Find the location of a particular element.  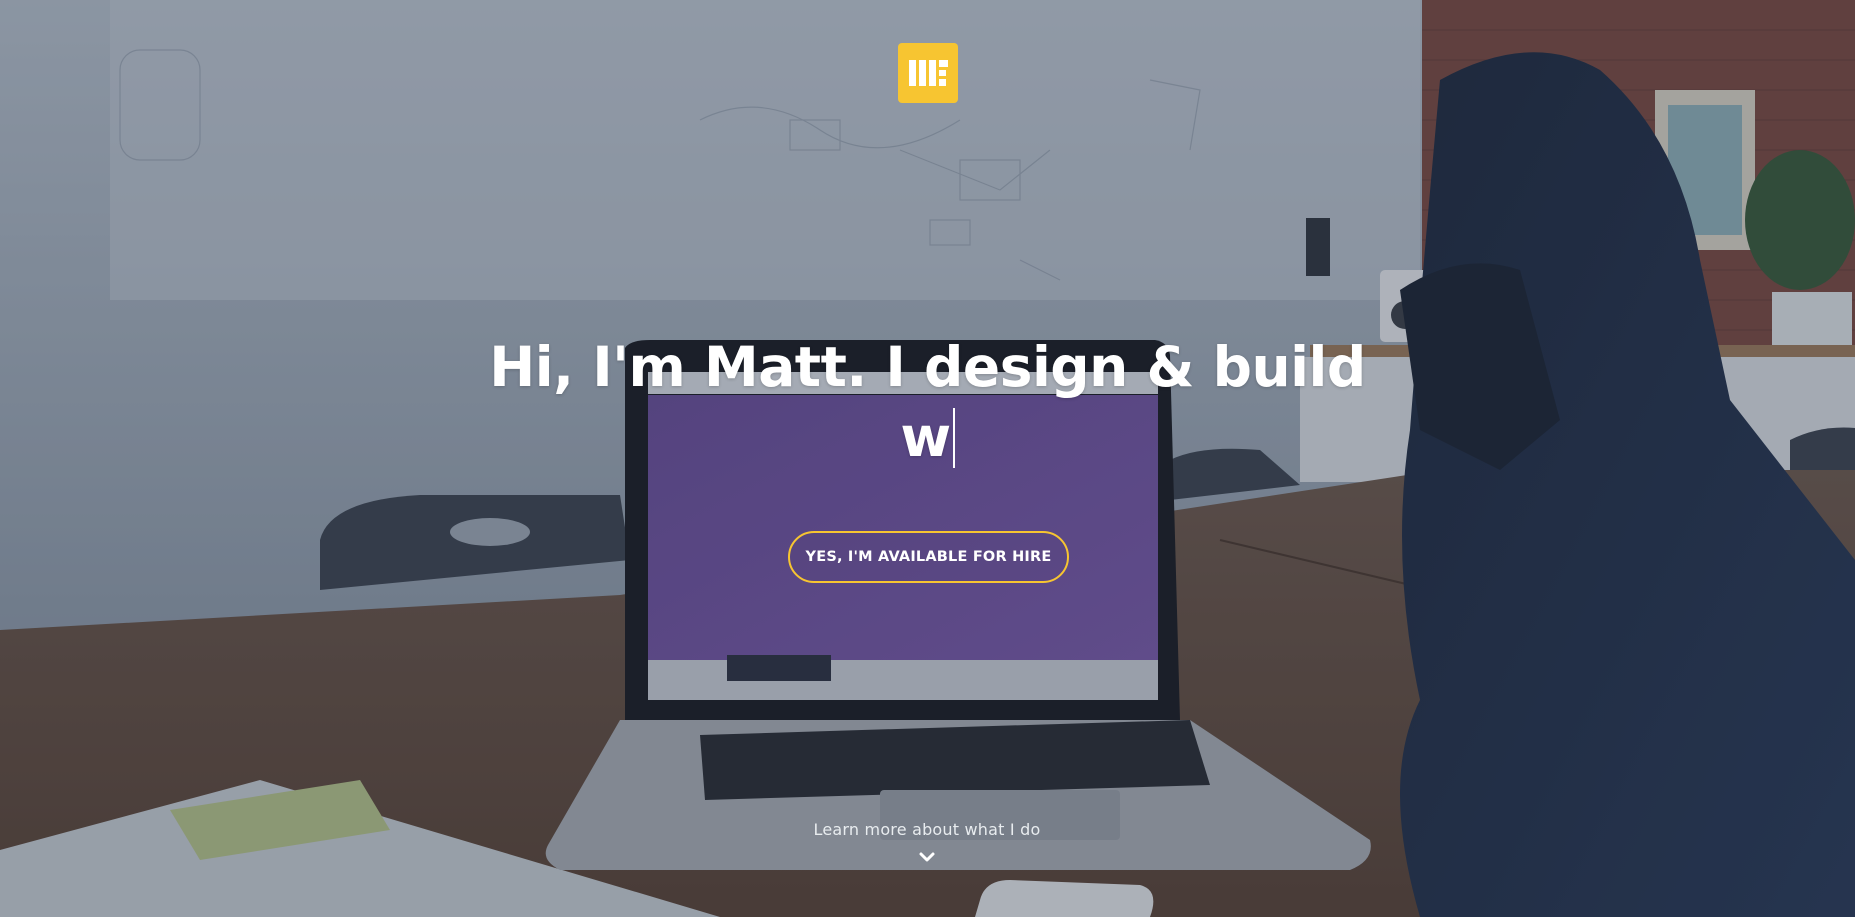

hero-headline: Hi, I'm Matt. I design & build w is located at coordinates (927, 402).